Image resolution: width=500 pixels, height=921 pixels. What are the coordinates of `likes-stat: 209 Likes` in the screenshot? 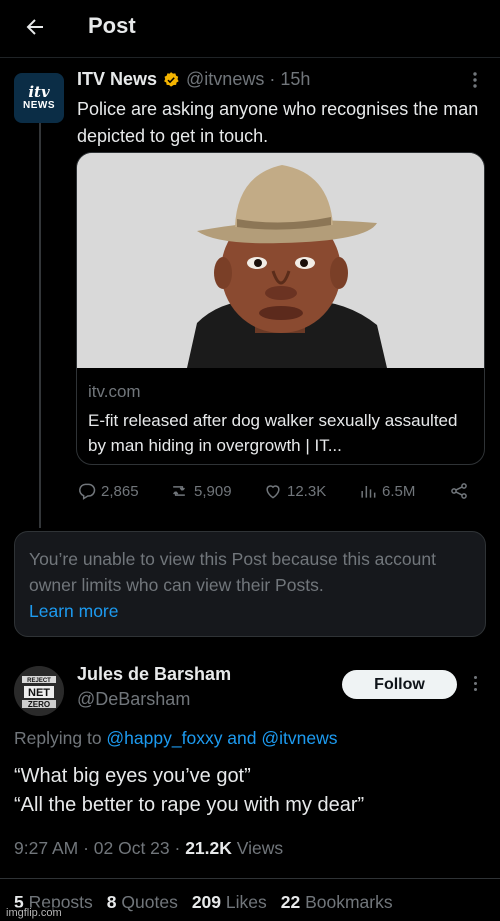 It's located at (229, 902).